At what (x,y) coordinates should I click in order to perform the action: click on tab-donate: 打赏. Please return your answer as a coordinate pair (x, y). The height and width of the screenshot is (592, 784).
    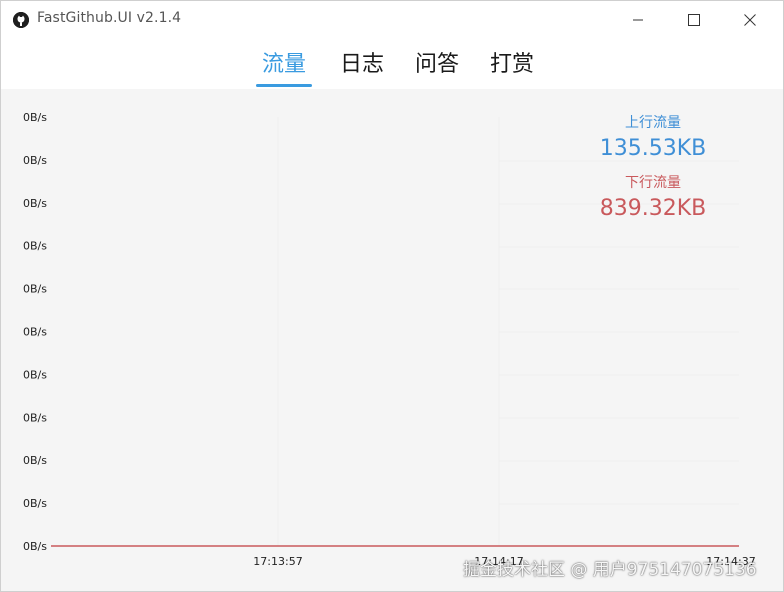
    Looking at the image, I should click on (512, 67).